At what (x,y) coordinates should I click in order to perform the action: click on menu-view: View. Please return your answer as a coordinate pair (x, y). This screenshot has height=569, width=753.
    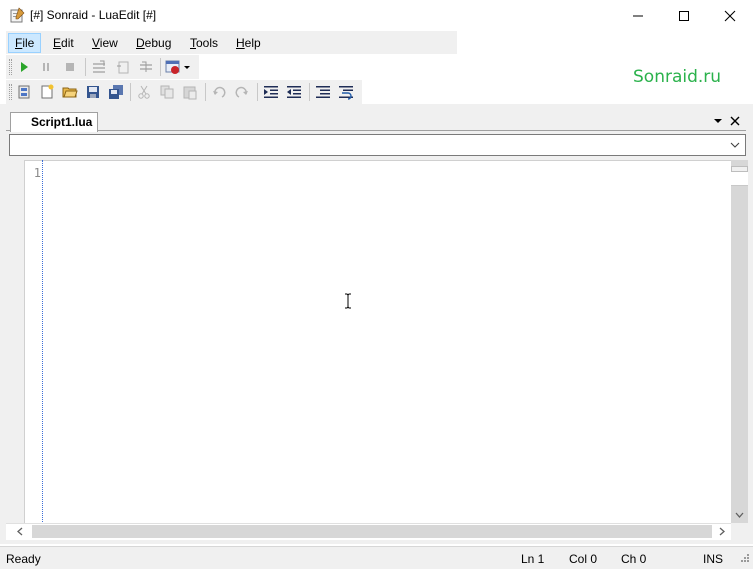
    Looking at the image, I should click on (105, 43).